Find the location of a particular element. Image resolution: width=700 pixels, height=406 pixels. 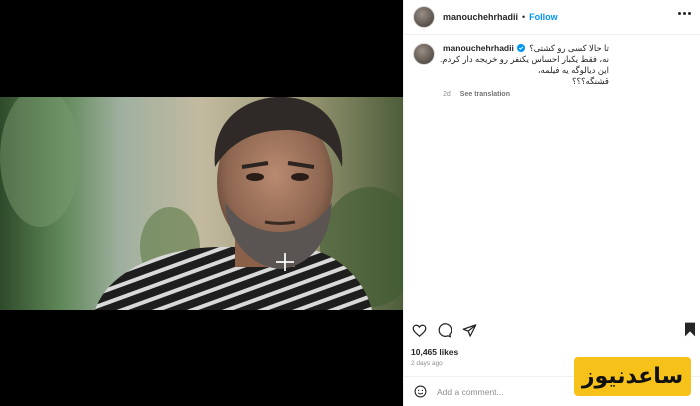

post-timestamp: 2 days ago is located at coordinates (427, 363).